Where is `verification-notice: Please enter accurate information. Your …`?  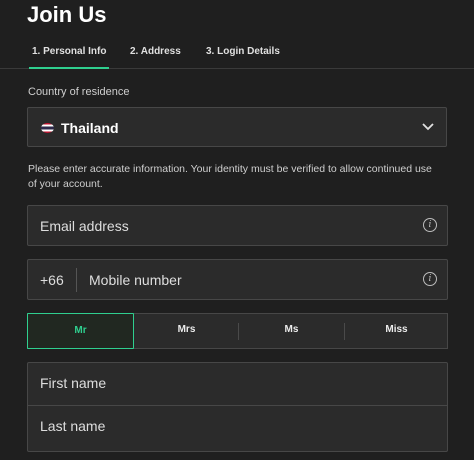 verification-notice: Please enter accurate information. Your … is located at coordinates (230, 176).